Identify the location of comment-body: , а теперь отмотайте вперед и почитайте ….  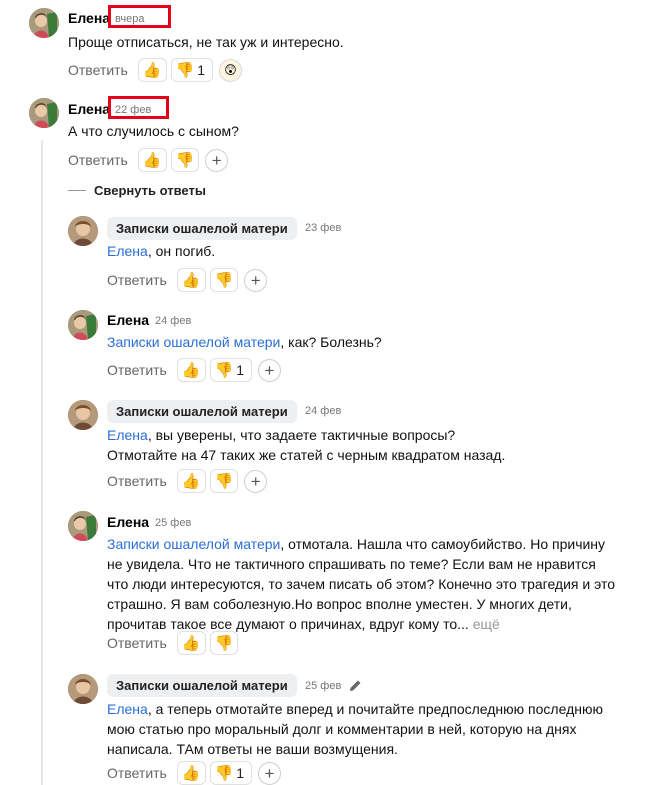
(355, 729).